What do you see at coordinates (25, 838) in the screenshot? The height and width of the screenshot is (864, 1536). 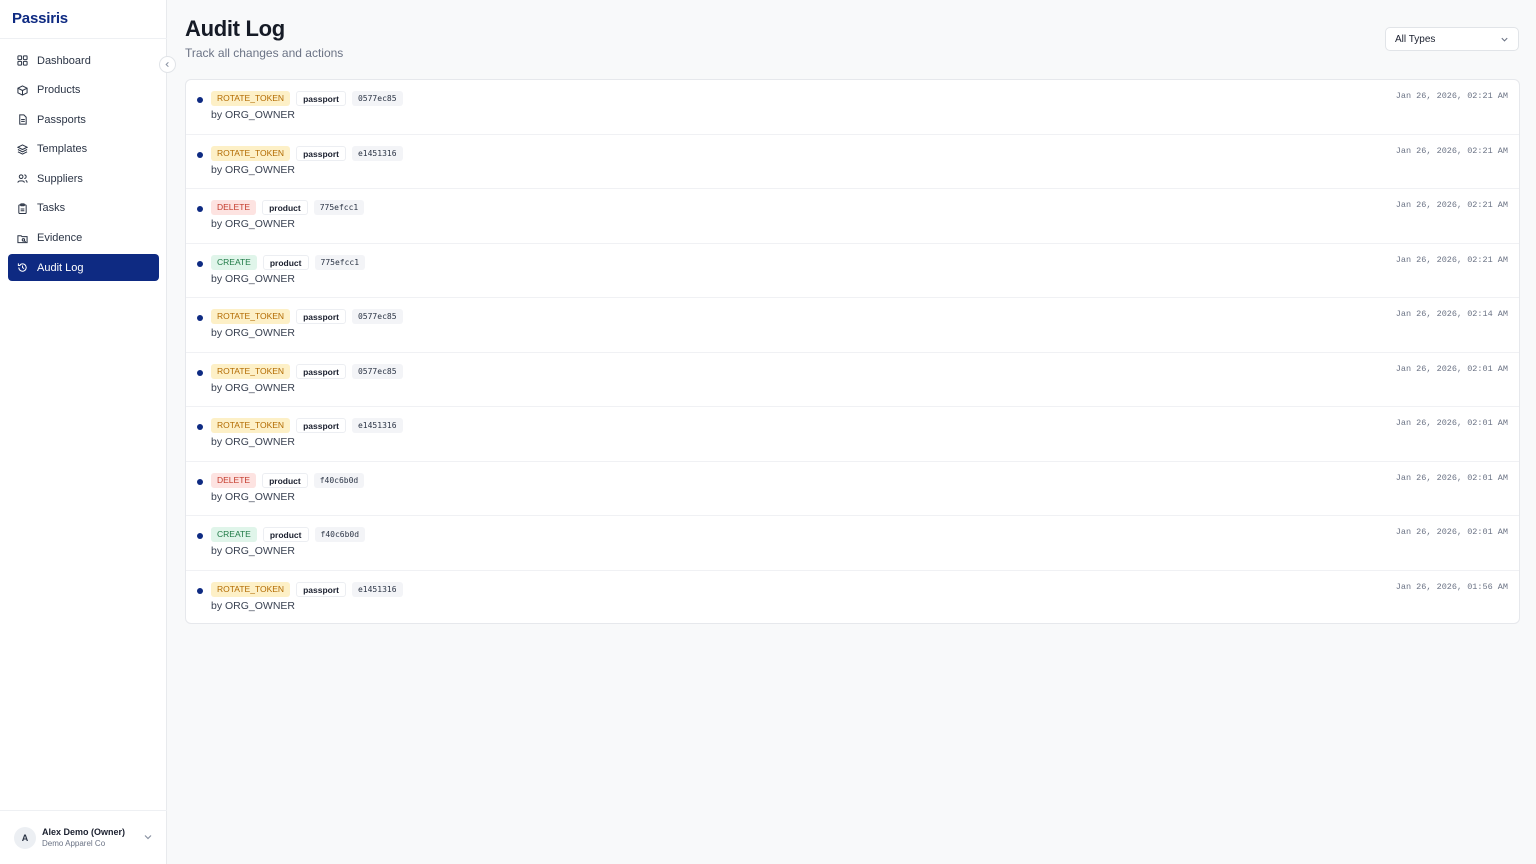 I see `avatar: A` at bounding box center [25, 838].